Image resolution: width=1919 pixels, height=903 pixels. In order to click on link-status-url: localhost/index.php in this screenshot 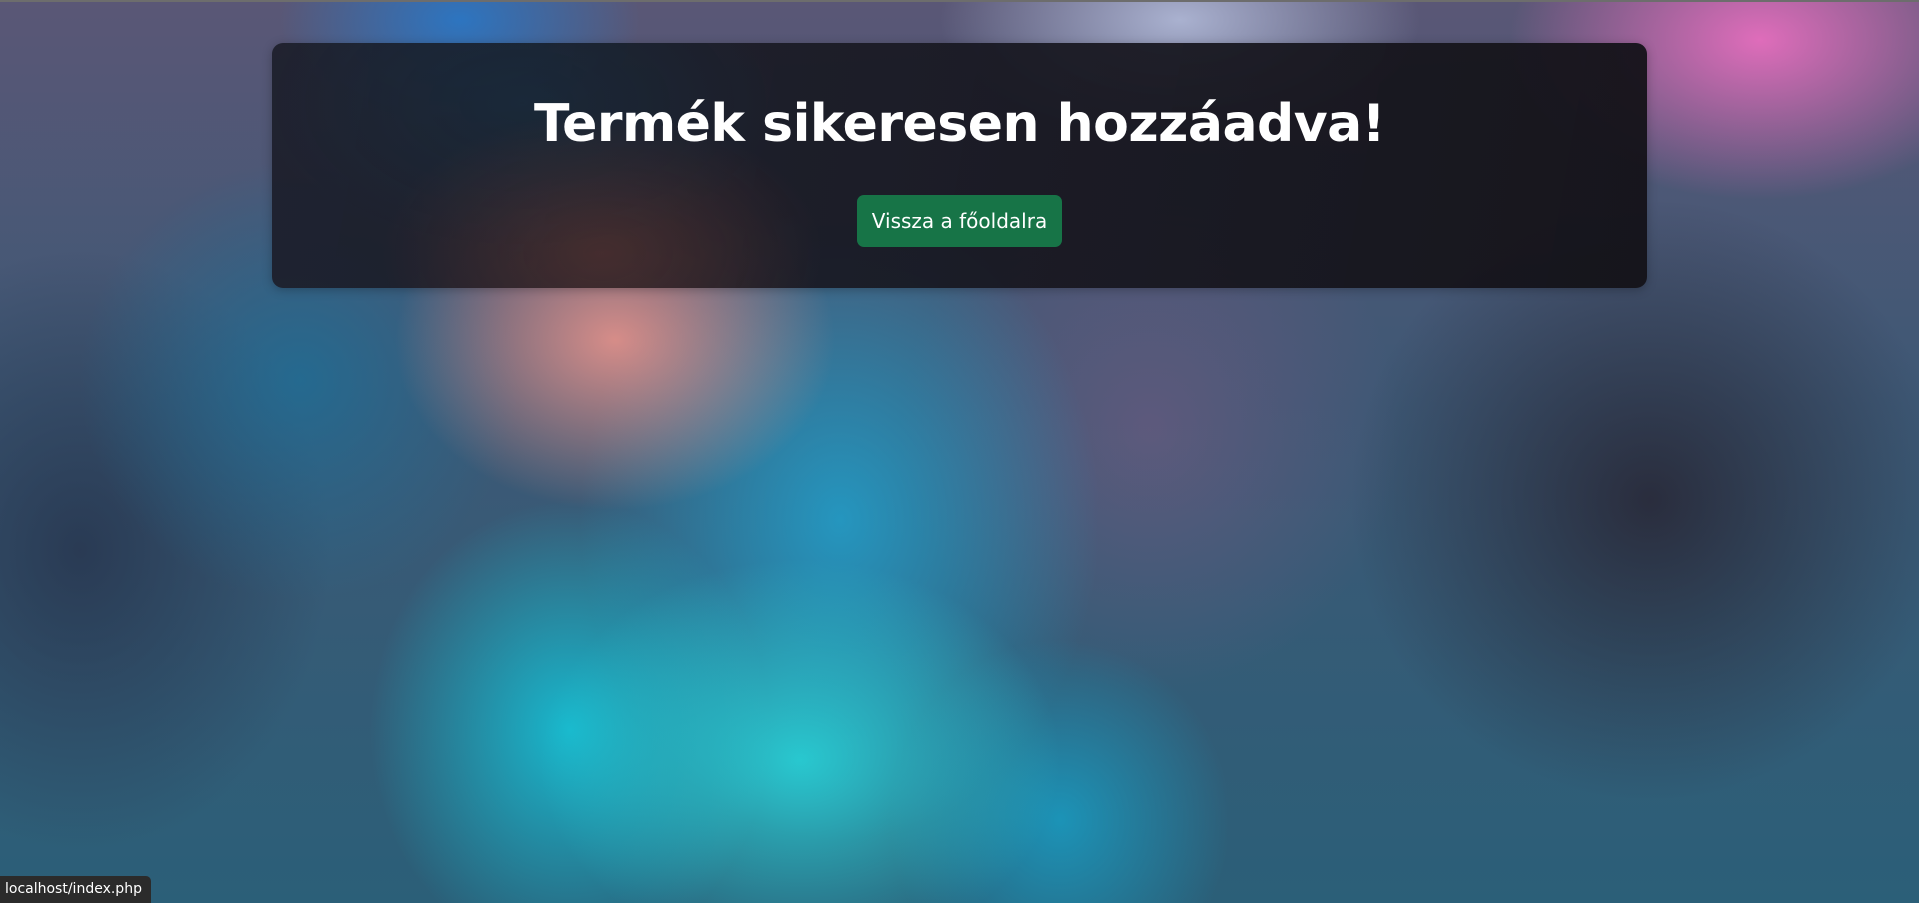, I will do `click(75, 889)`.